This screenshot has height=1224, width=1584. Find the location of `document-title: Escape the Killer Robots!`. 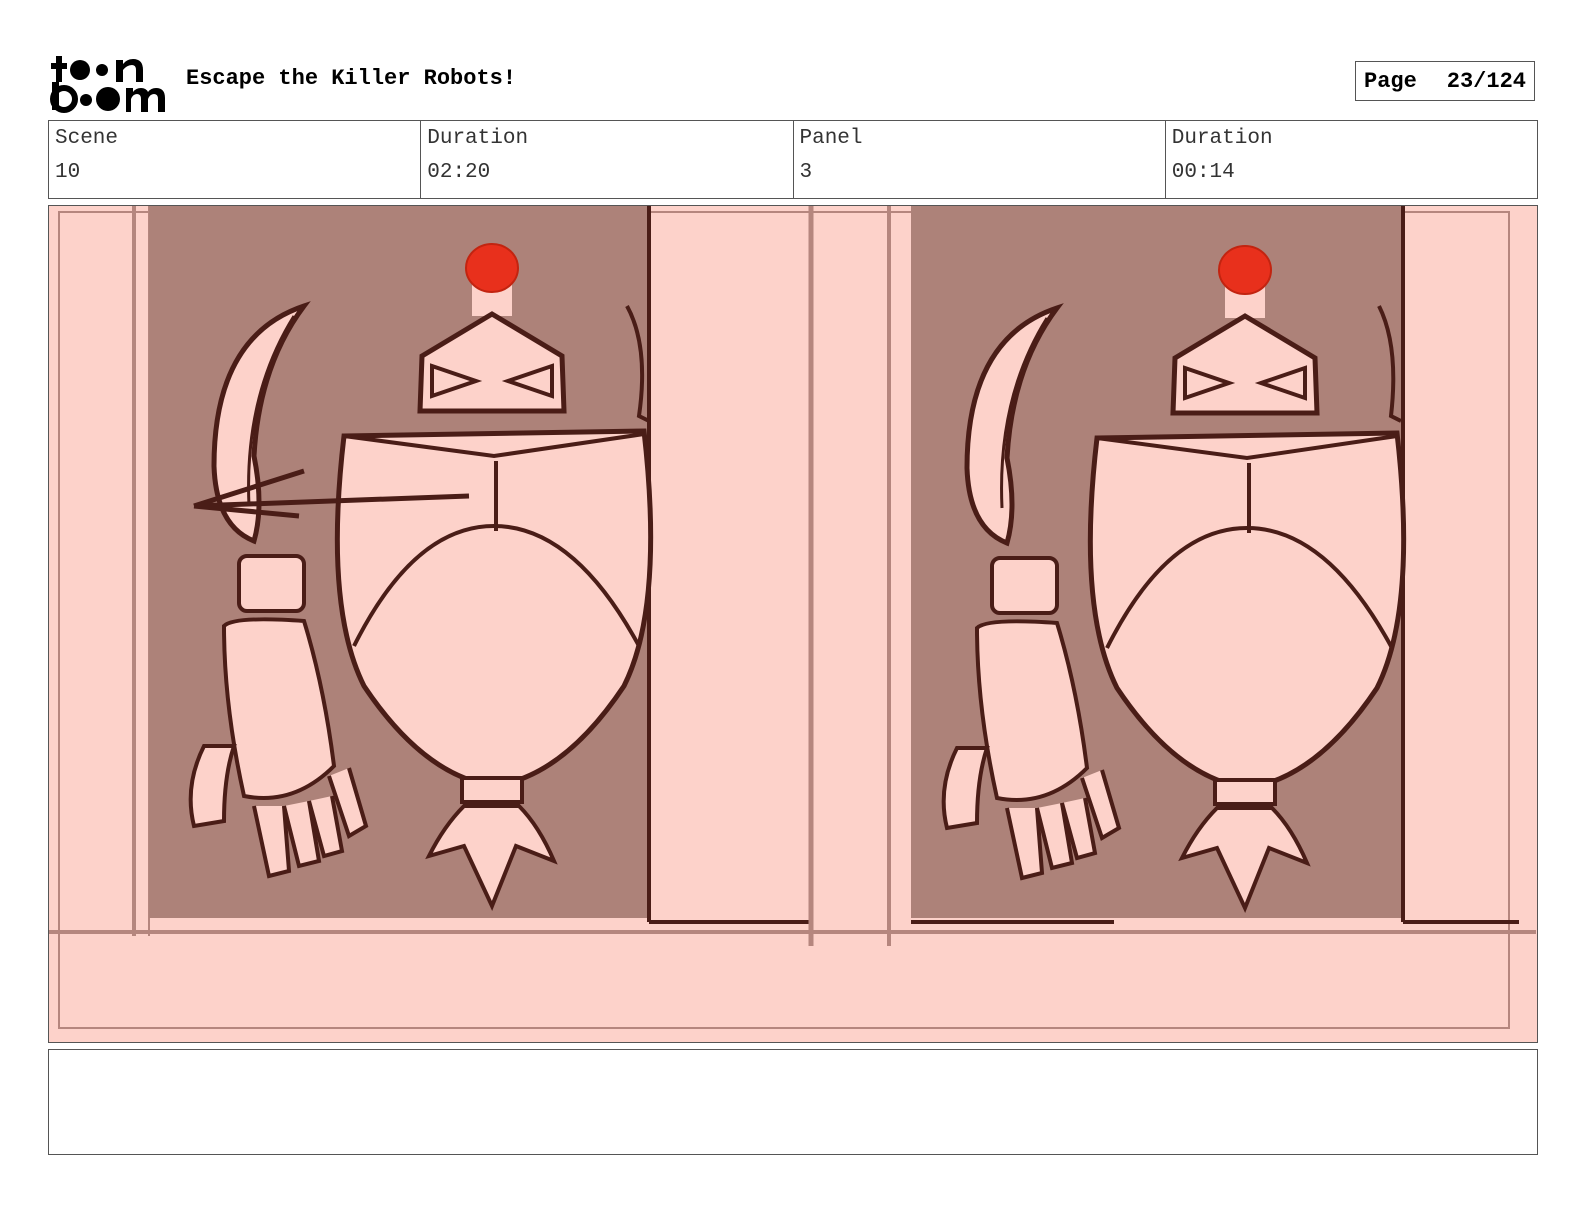

document-title: Escape the Killer Robots! is located at coordinates (351, 78).